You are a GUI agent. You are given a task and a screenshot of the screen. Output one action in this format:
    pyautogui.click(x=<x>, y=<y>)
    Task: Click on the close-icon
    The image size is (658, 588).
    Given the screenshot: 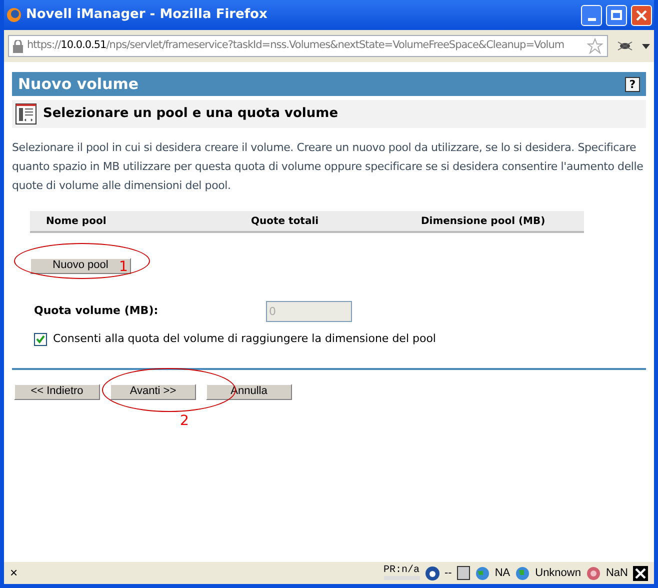 What is the action you would take?
    pyautogui.click(x=641, y=15)
    